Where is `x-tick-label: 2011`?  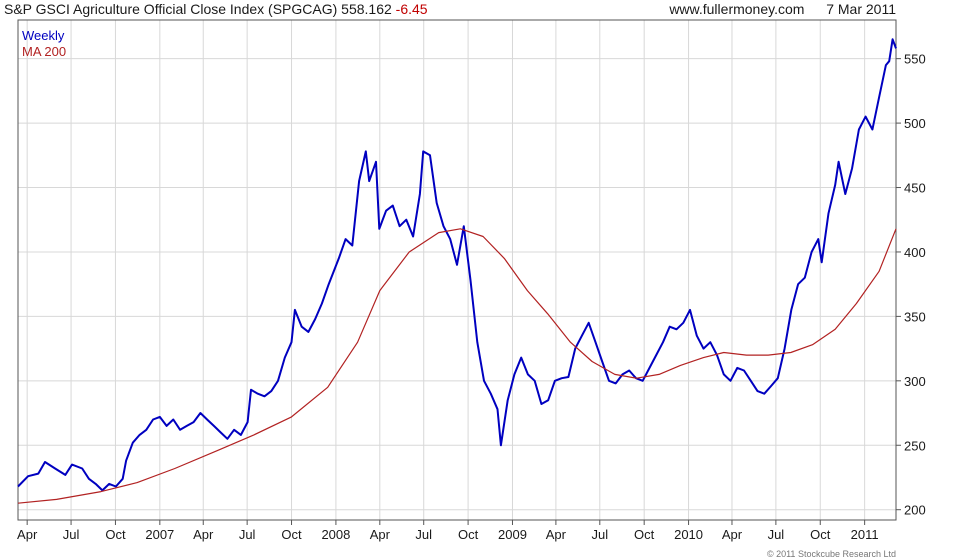
x-tick-label: 2011 is located at coordinates (865, 534).